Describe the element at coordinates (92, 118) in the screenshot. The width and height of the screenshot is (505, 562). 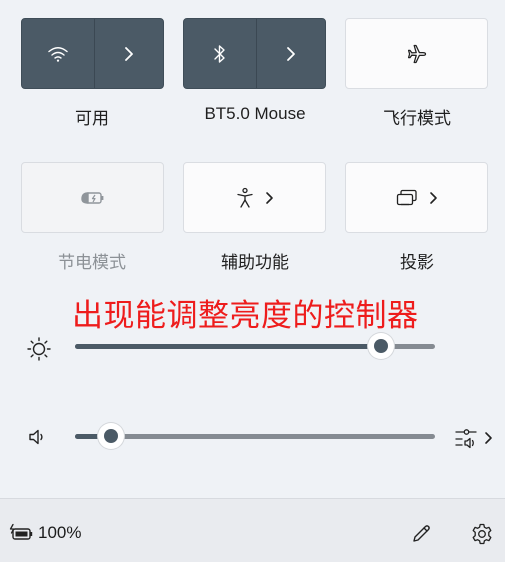
I see `wifi-label: 可用` at that location.